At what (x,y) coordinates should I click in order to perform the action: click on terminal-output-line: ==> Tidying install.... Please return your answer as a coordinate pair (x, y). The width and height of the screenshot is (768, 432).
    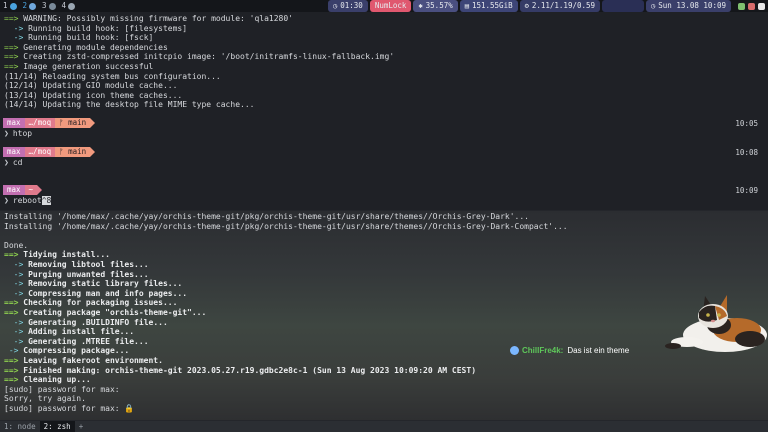
    Looking at the image, I should click on (57, 255).